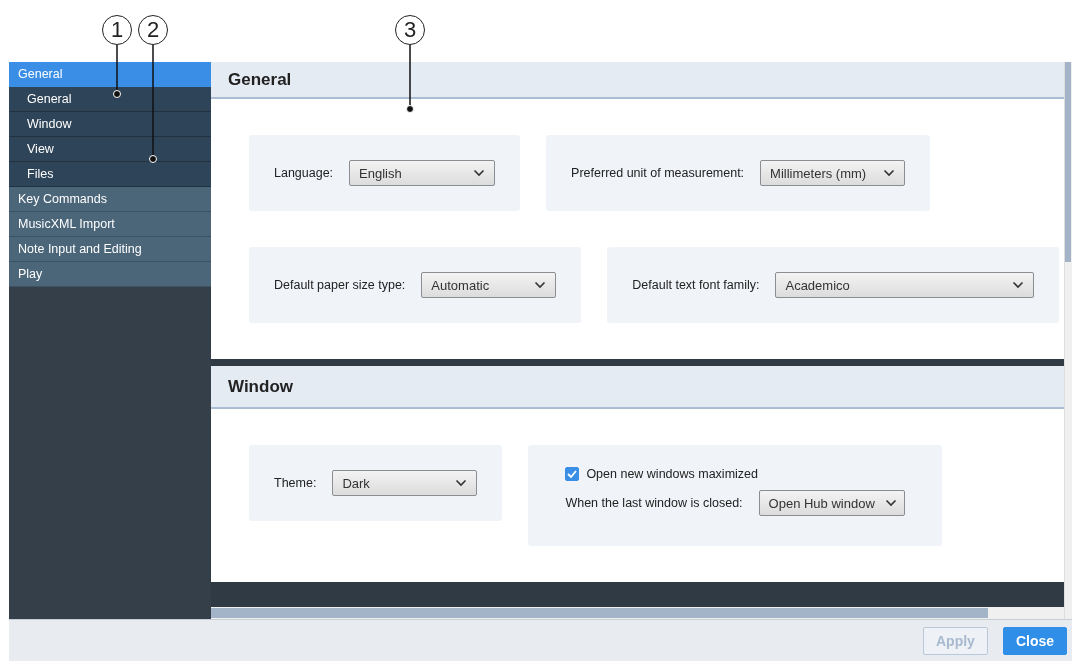  Describe the element at coordinates (110, 224) in the screenshot. I see `sidebar-item: MusicXML Import` at that location.